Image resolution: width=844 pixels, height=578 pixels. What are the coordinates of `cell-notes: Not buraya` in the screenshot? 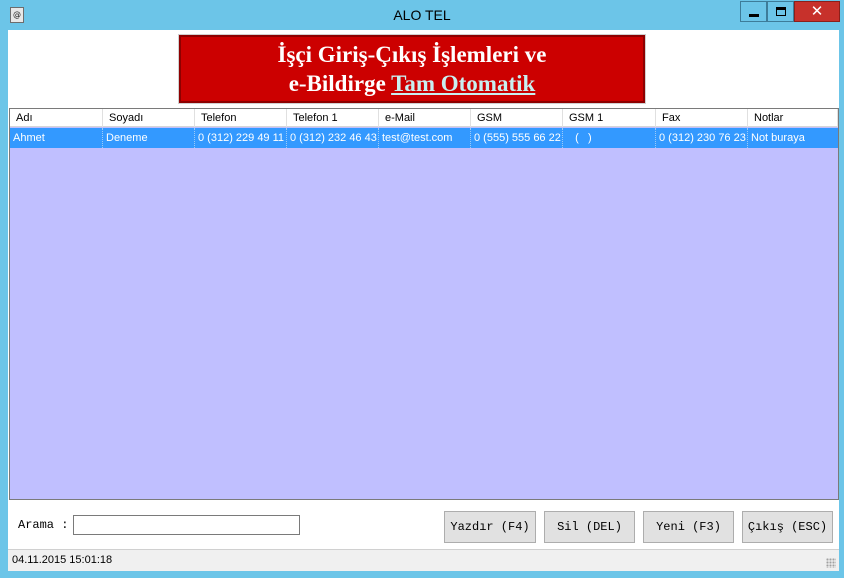 It's located at (778, 138).